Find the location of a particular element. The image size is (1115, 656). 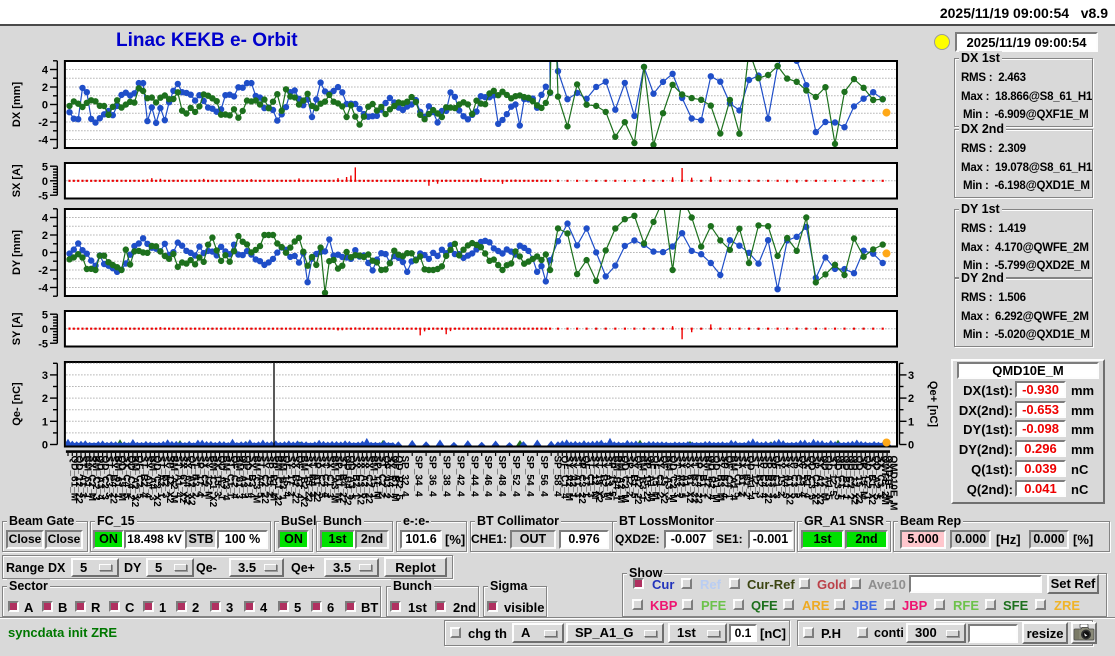

svg-text: SP_56_4 is located at coordinates (543, 477).